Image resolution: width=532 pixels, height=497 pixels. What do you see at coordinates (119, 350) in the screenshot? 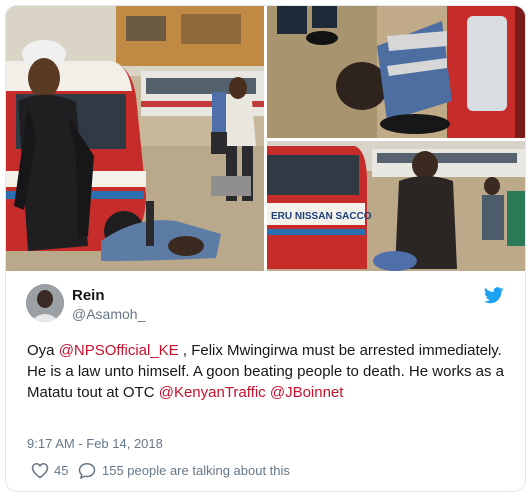
I see `mention-npsofficial-ke: @NPSOfficial_KE` at bounding box center [119, 350].